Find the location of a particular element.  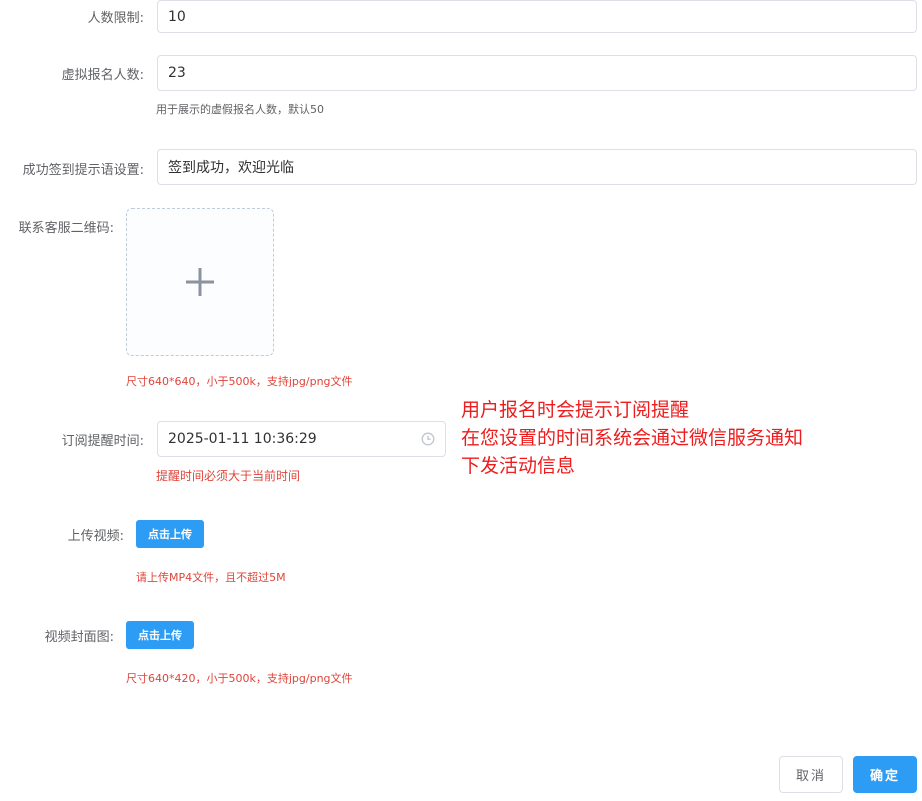

video-cover-hint: 尺寸640*420，小于500k，支持jpg/png文件 is located at coordinates (239, 678).